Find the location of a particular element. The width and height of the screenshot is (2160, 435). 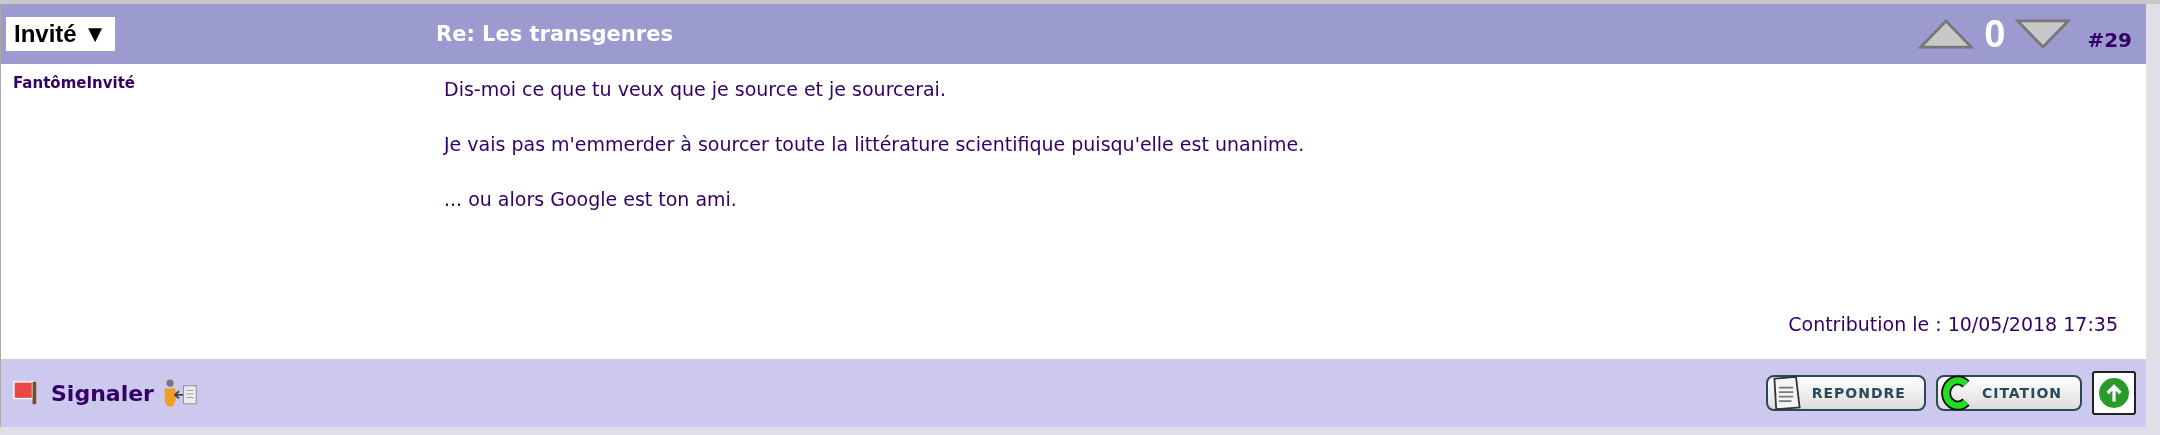

report-link: Signaler is located at coordinates (102, 393).